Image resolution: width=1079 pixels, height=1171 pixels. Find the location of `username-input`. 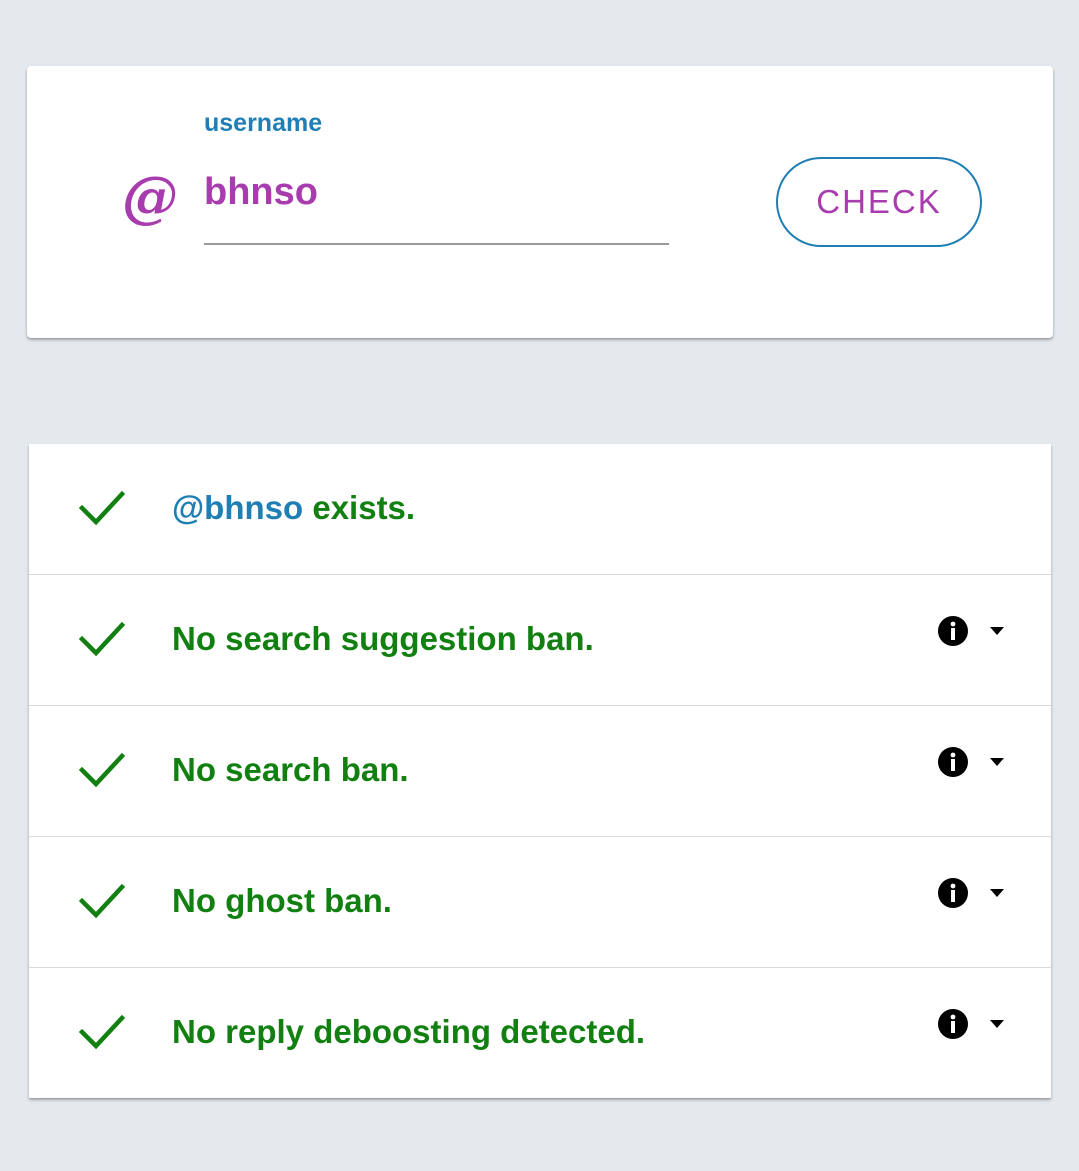

username-input is located at coordinates (436, 192).